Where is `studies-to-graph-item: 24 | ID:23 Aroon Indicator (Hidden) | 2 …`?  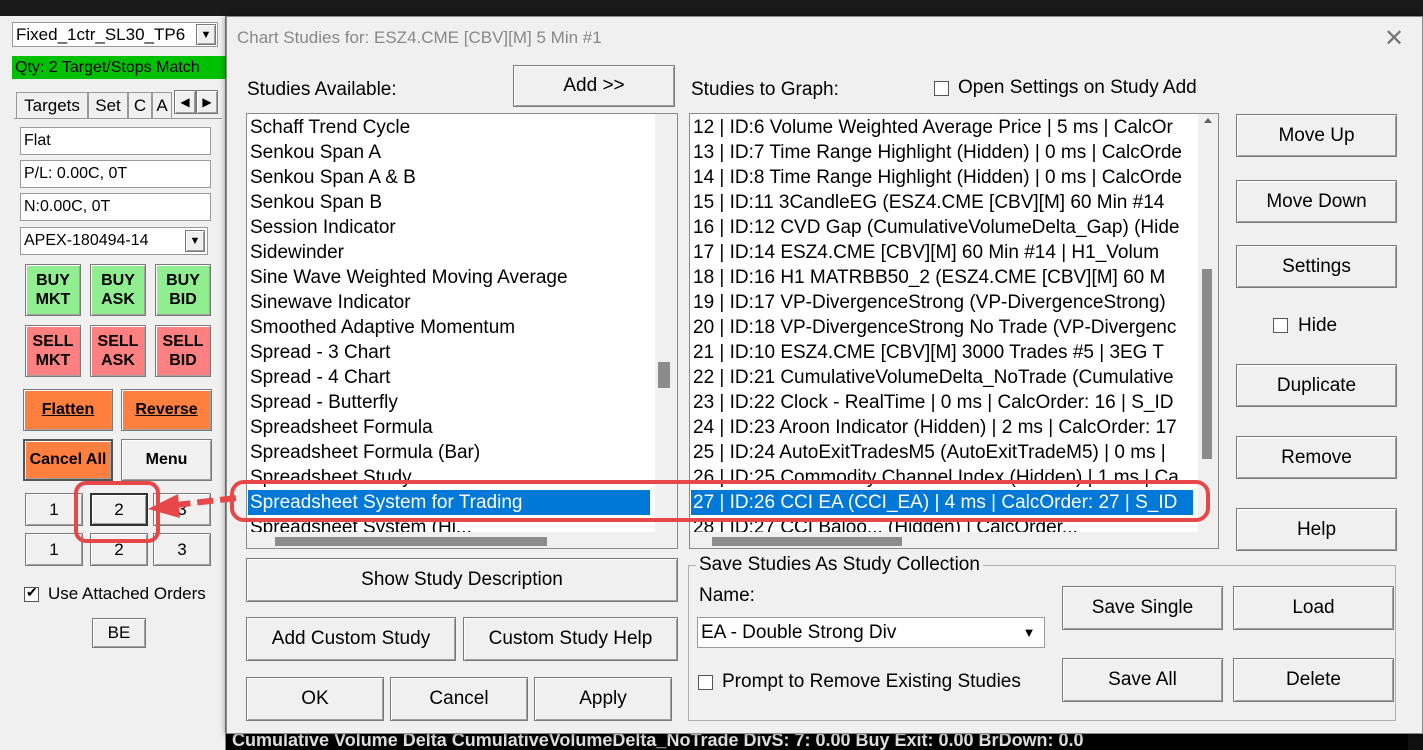
studies-to-graph-item: 24 | ID:23 Aroon Indicator (Hidden) | 2 … is located at coordinates (944, 427).